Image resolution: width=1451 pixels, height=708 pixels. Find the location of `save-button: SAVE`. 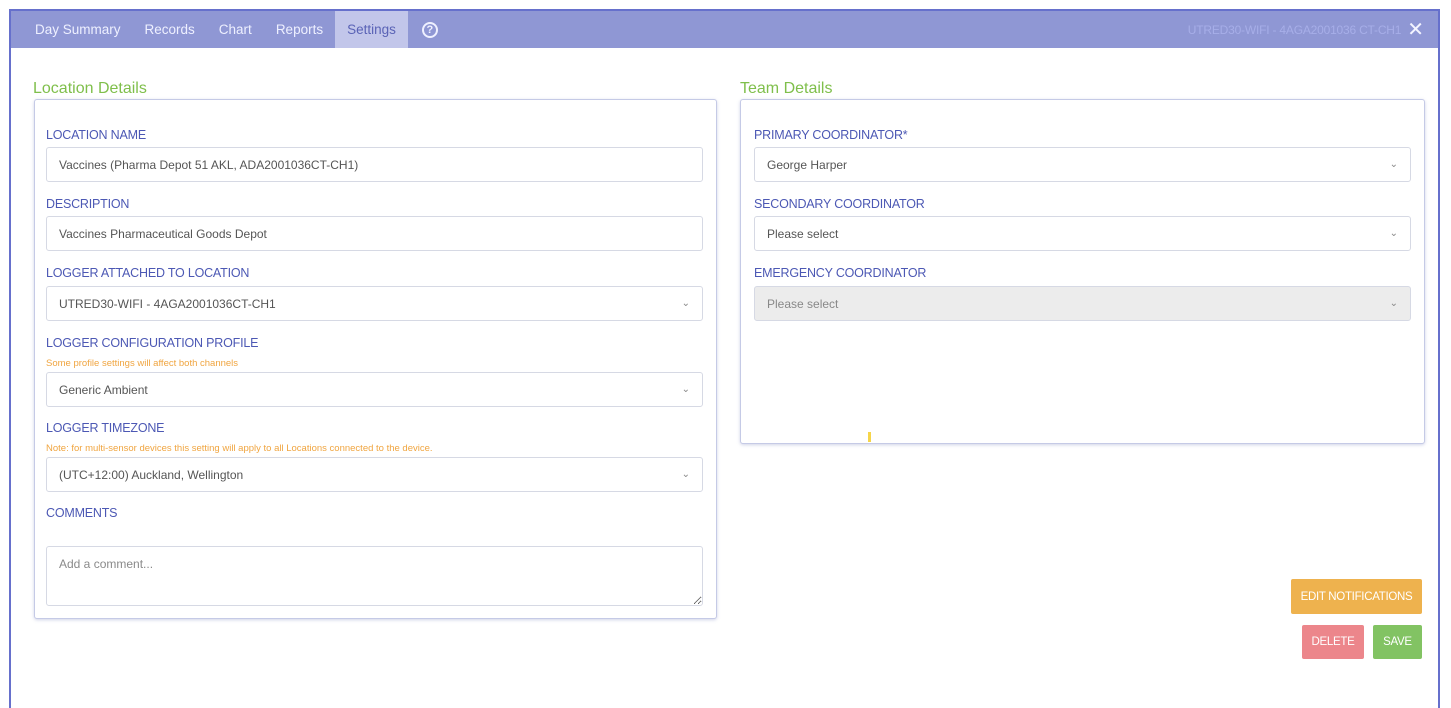

save-button: SAVE is located at coordinates (1397, 642).